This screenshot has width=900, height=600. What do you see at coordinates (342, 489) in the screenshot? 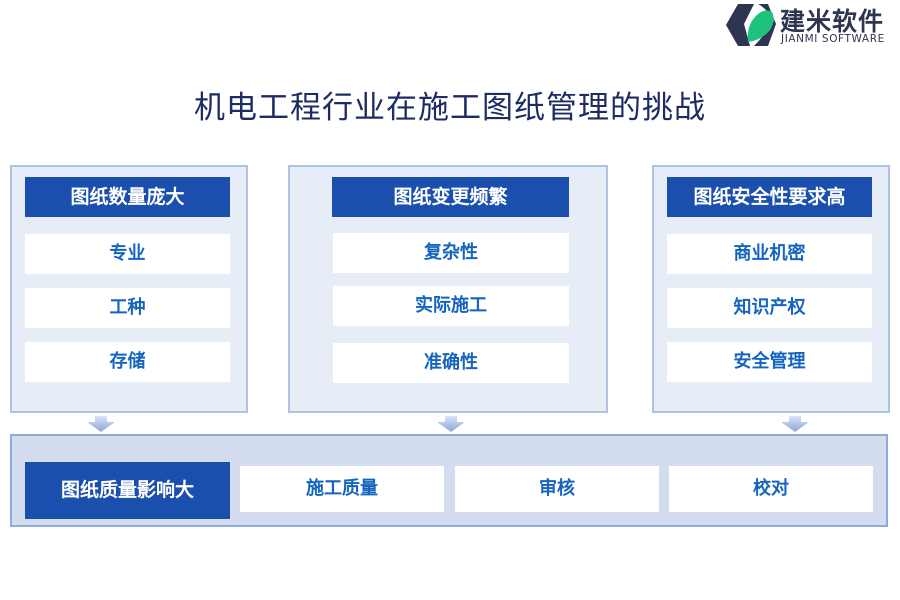
I see `impact-item: 施工质量` at bounding box center [342, 489].